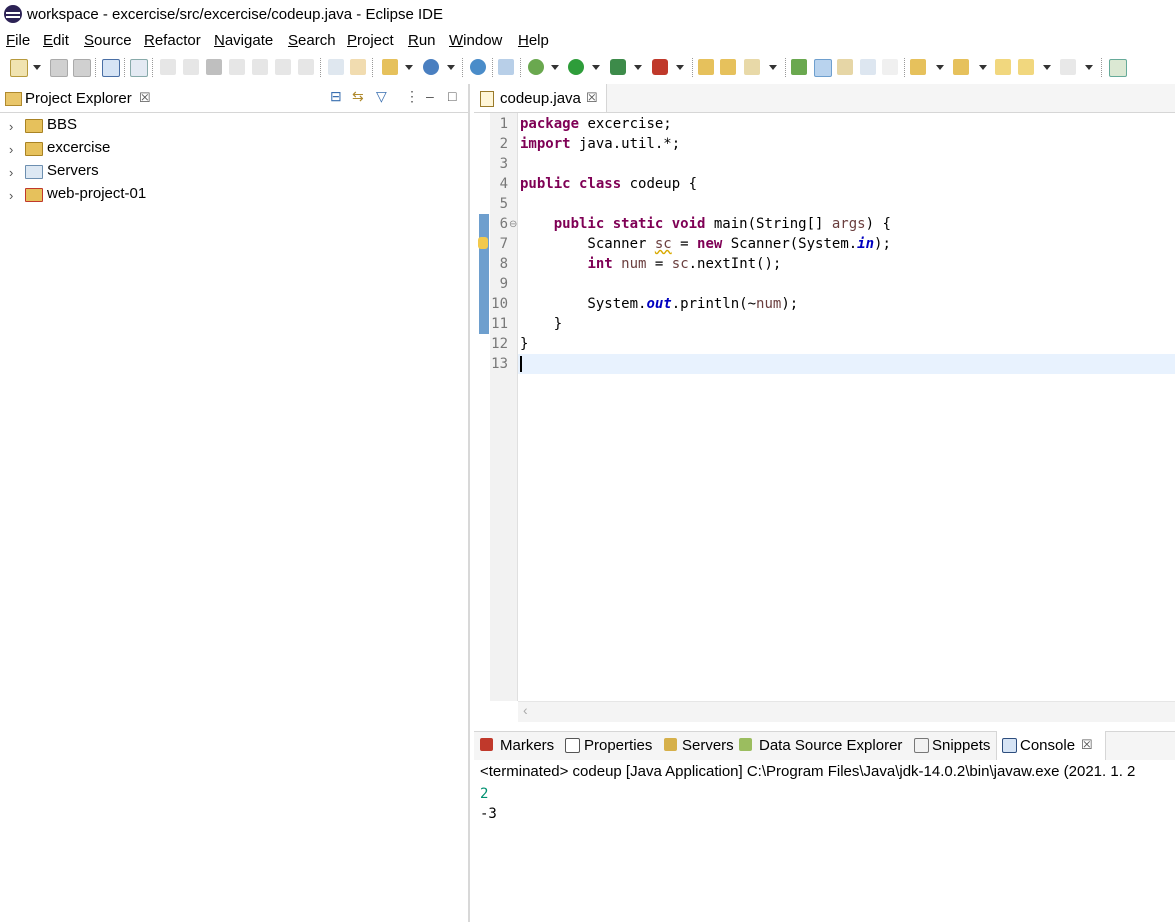 The height and width of the screenshot is (922, 1175). What do you see at coordinates (56, 40) in the screenshot?
I see `menu-edit: Edit` at bounding box center [56, 40].